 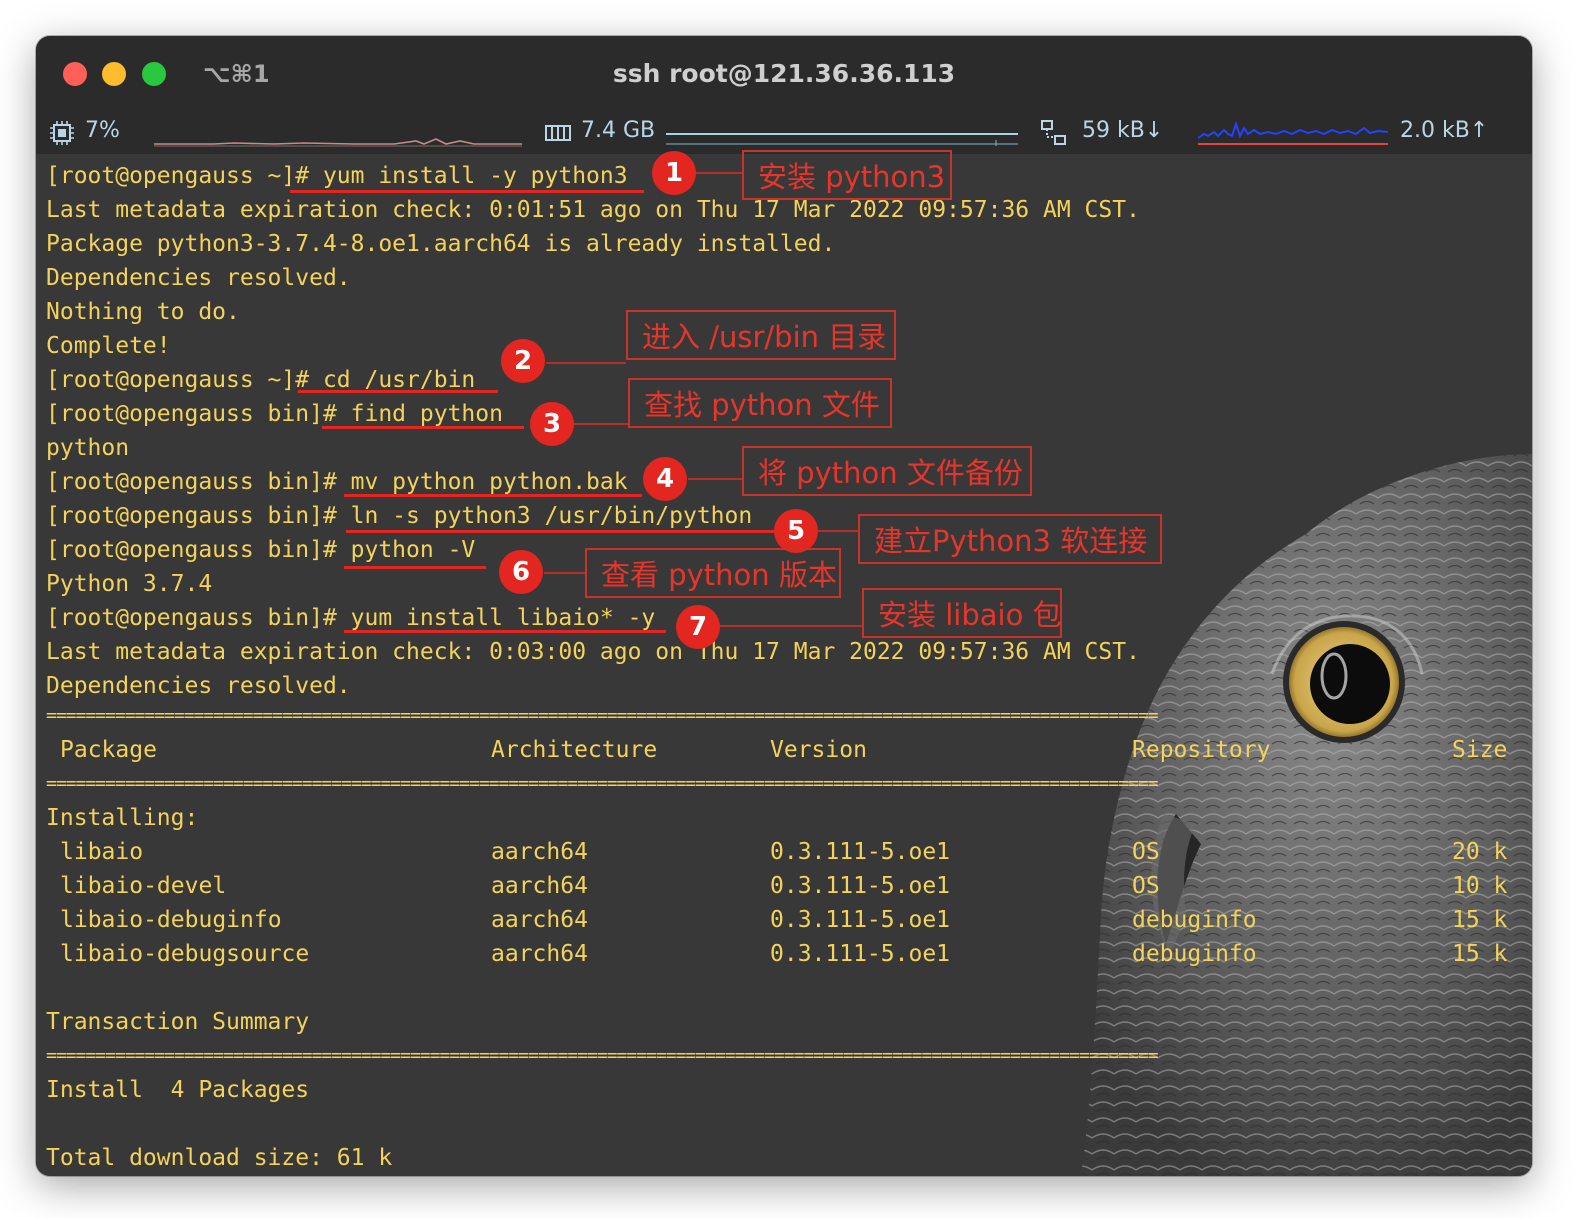 What do you see at coordinates (102, 852) in the screenshot?
I see `table-cell-package: libaio` at bounding box center [102, 852].